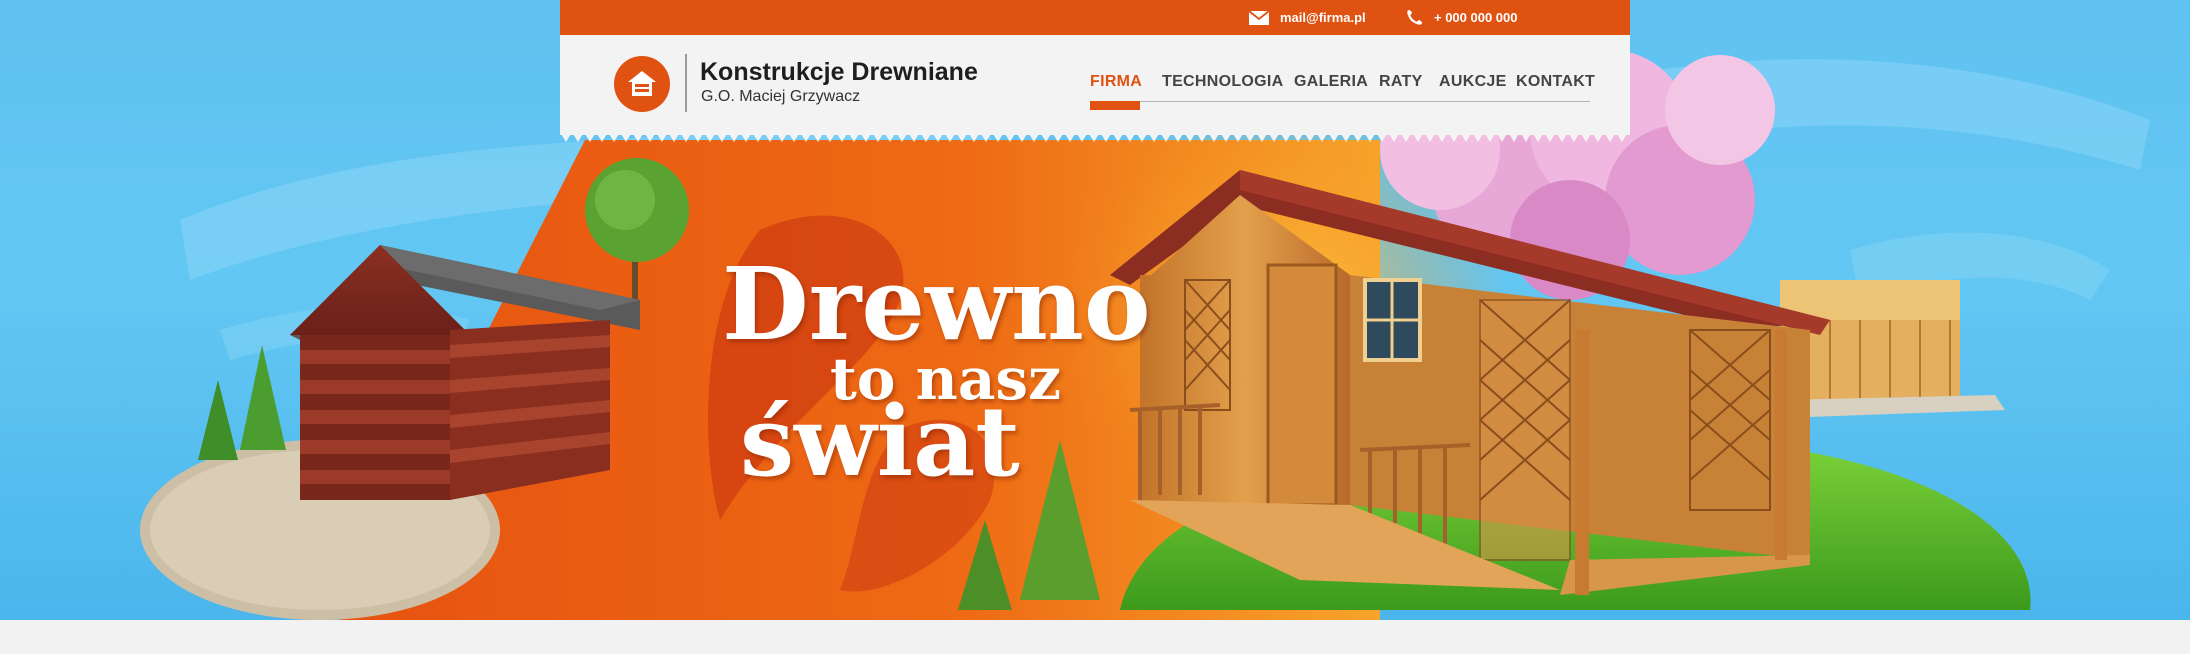 Image resolution: width=2190 pixels, height=654 pixels. Describe the element at coordinates (880, 441) in the screenshot. I see `hero-headline-line3: świat` at that location.